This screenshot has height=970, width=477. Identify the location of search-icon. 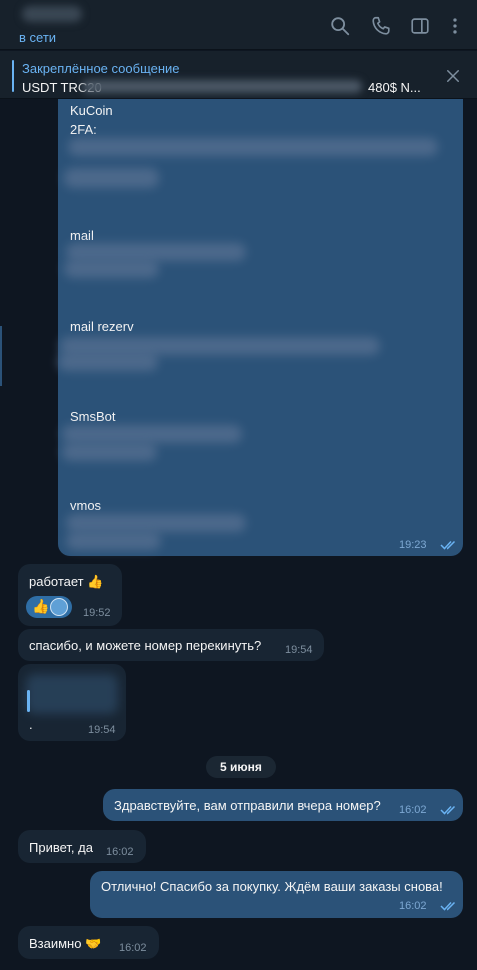
(340, 26).